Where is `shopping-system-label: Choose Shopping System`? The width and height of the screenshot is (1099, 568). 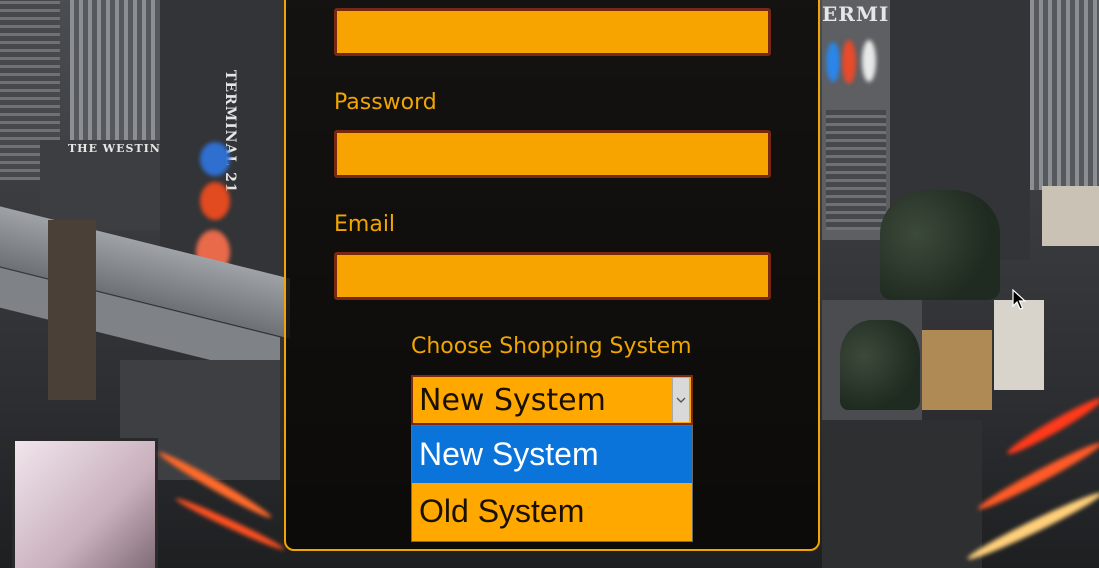 shopping-system-label: Choose Shopping System is located at coordinates (551, 346).